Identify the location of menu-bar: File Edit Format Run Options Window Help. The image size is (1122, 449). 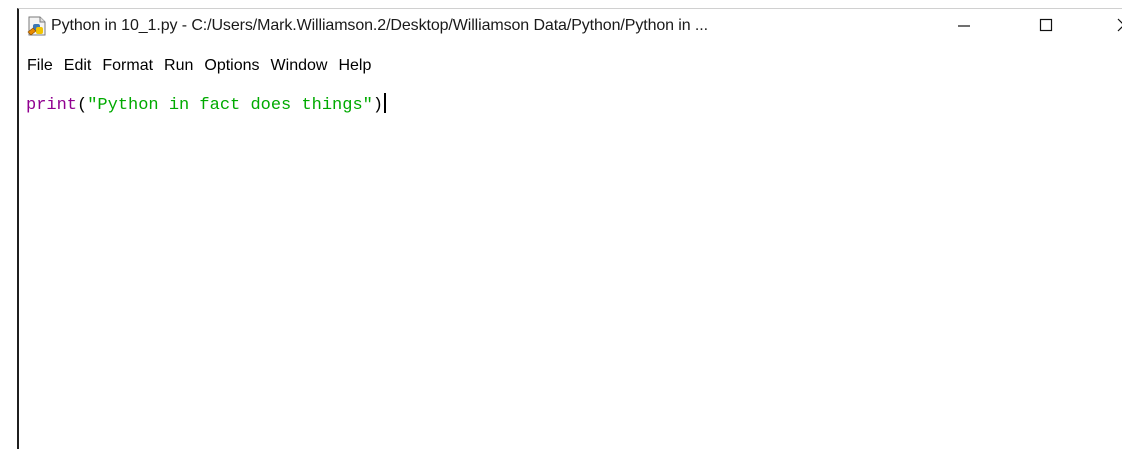
(570, 66).